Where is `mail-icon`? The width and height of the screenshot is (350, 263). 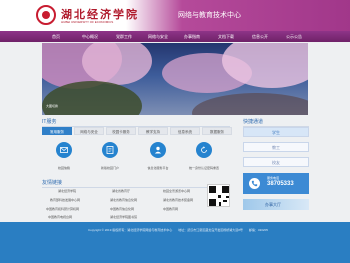
mail-icon is located at coordinates (64, 150).